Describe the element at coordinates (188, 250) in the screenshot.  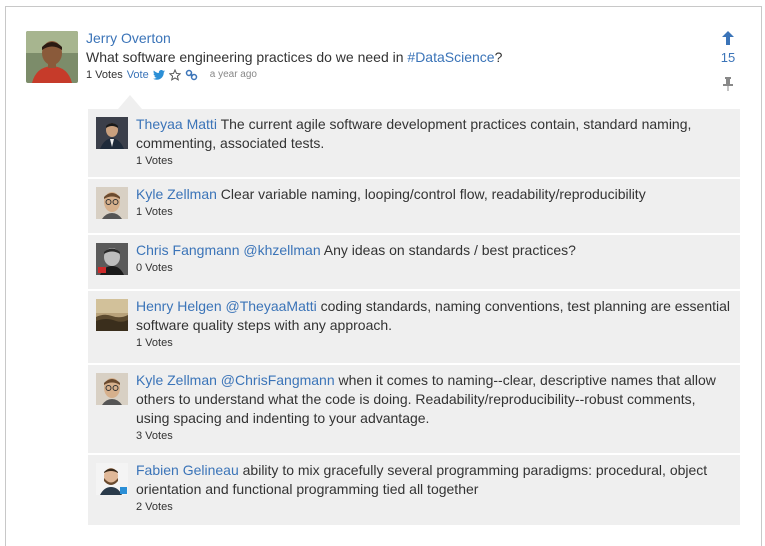
I see `comment-author-link: Chris Fangmann` at that location.